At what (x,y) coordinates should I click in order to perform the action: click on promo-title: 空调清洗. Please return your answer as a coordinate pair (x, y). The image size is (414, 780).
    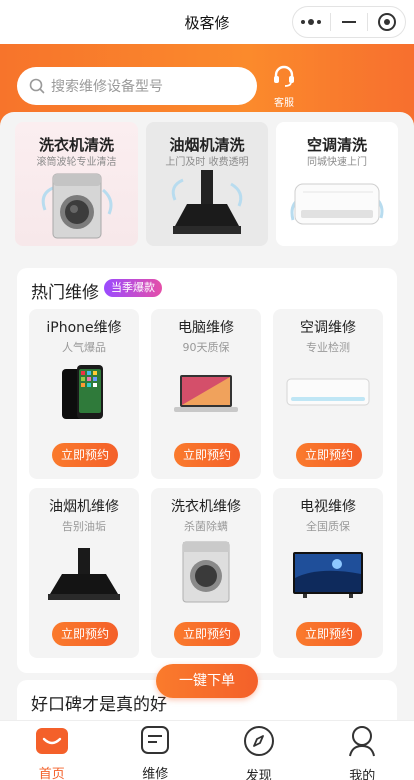
    Looking at the image, I should click on (336, 145).